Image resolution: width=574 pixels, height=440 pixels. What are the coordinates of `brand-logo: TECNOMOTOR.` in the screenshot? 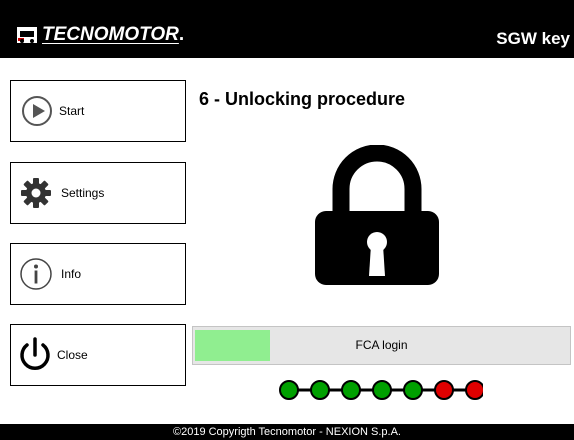 It's located at (100, 35).